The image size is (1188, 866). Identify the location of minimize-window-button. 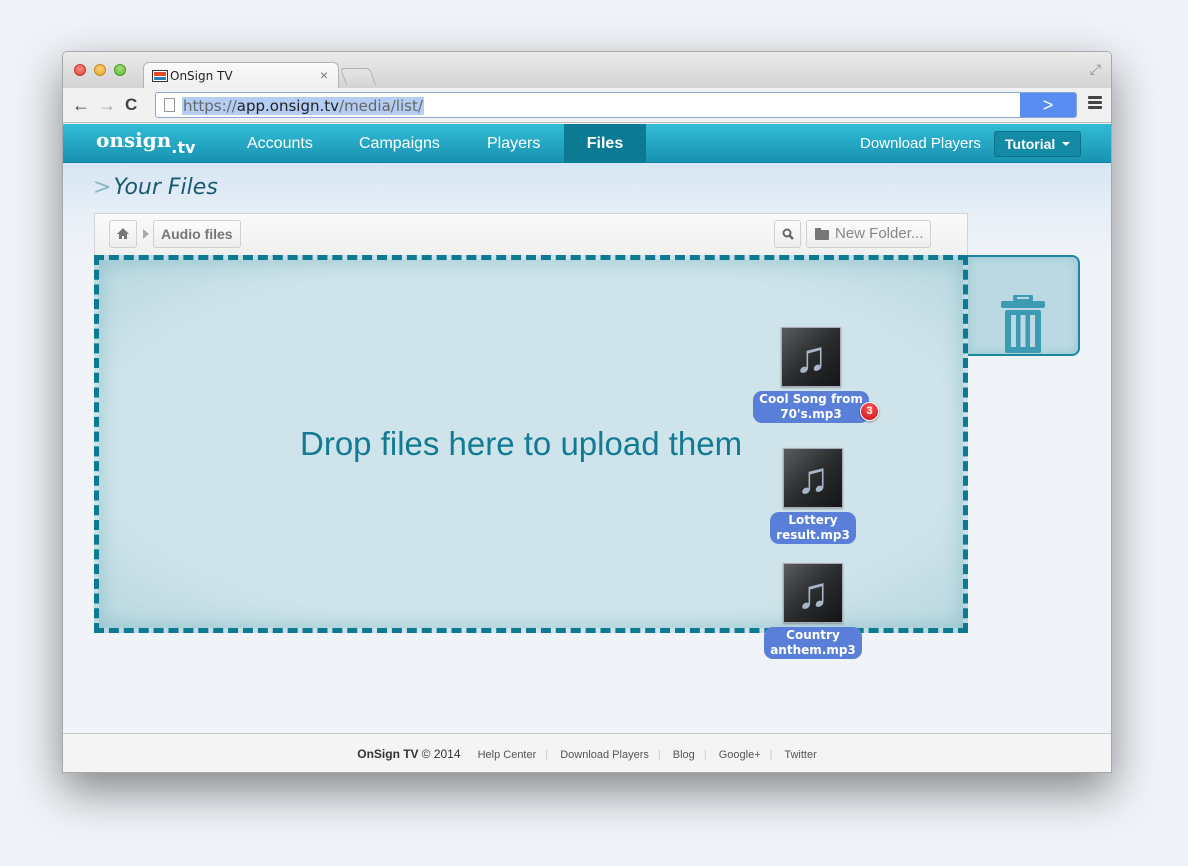
(100, 70).